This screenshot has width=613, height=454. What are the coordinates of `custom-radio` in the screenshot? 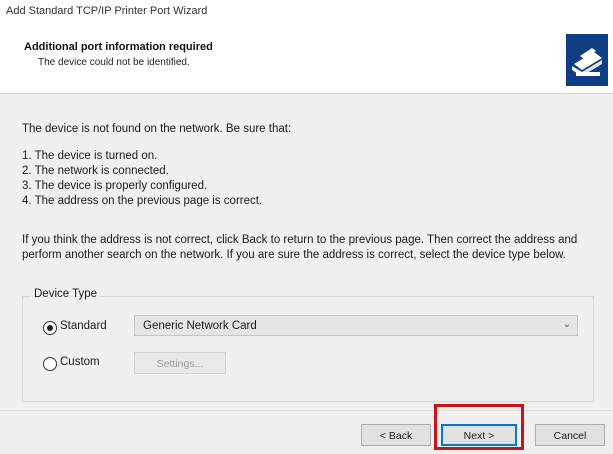 It's located at (50, 364).